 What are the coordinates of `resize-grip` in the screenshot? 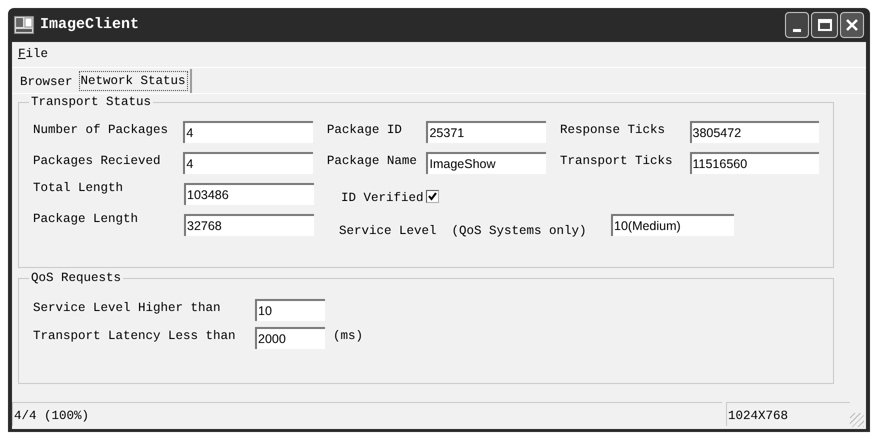 It's located at (857, 420).